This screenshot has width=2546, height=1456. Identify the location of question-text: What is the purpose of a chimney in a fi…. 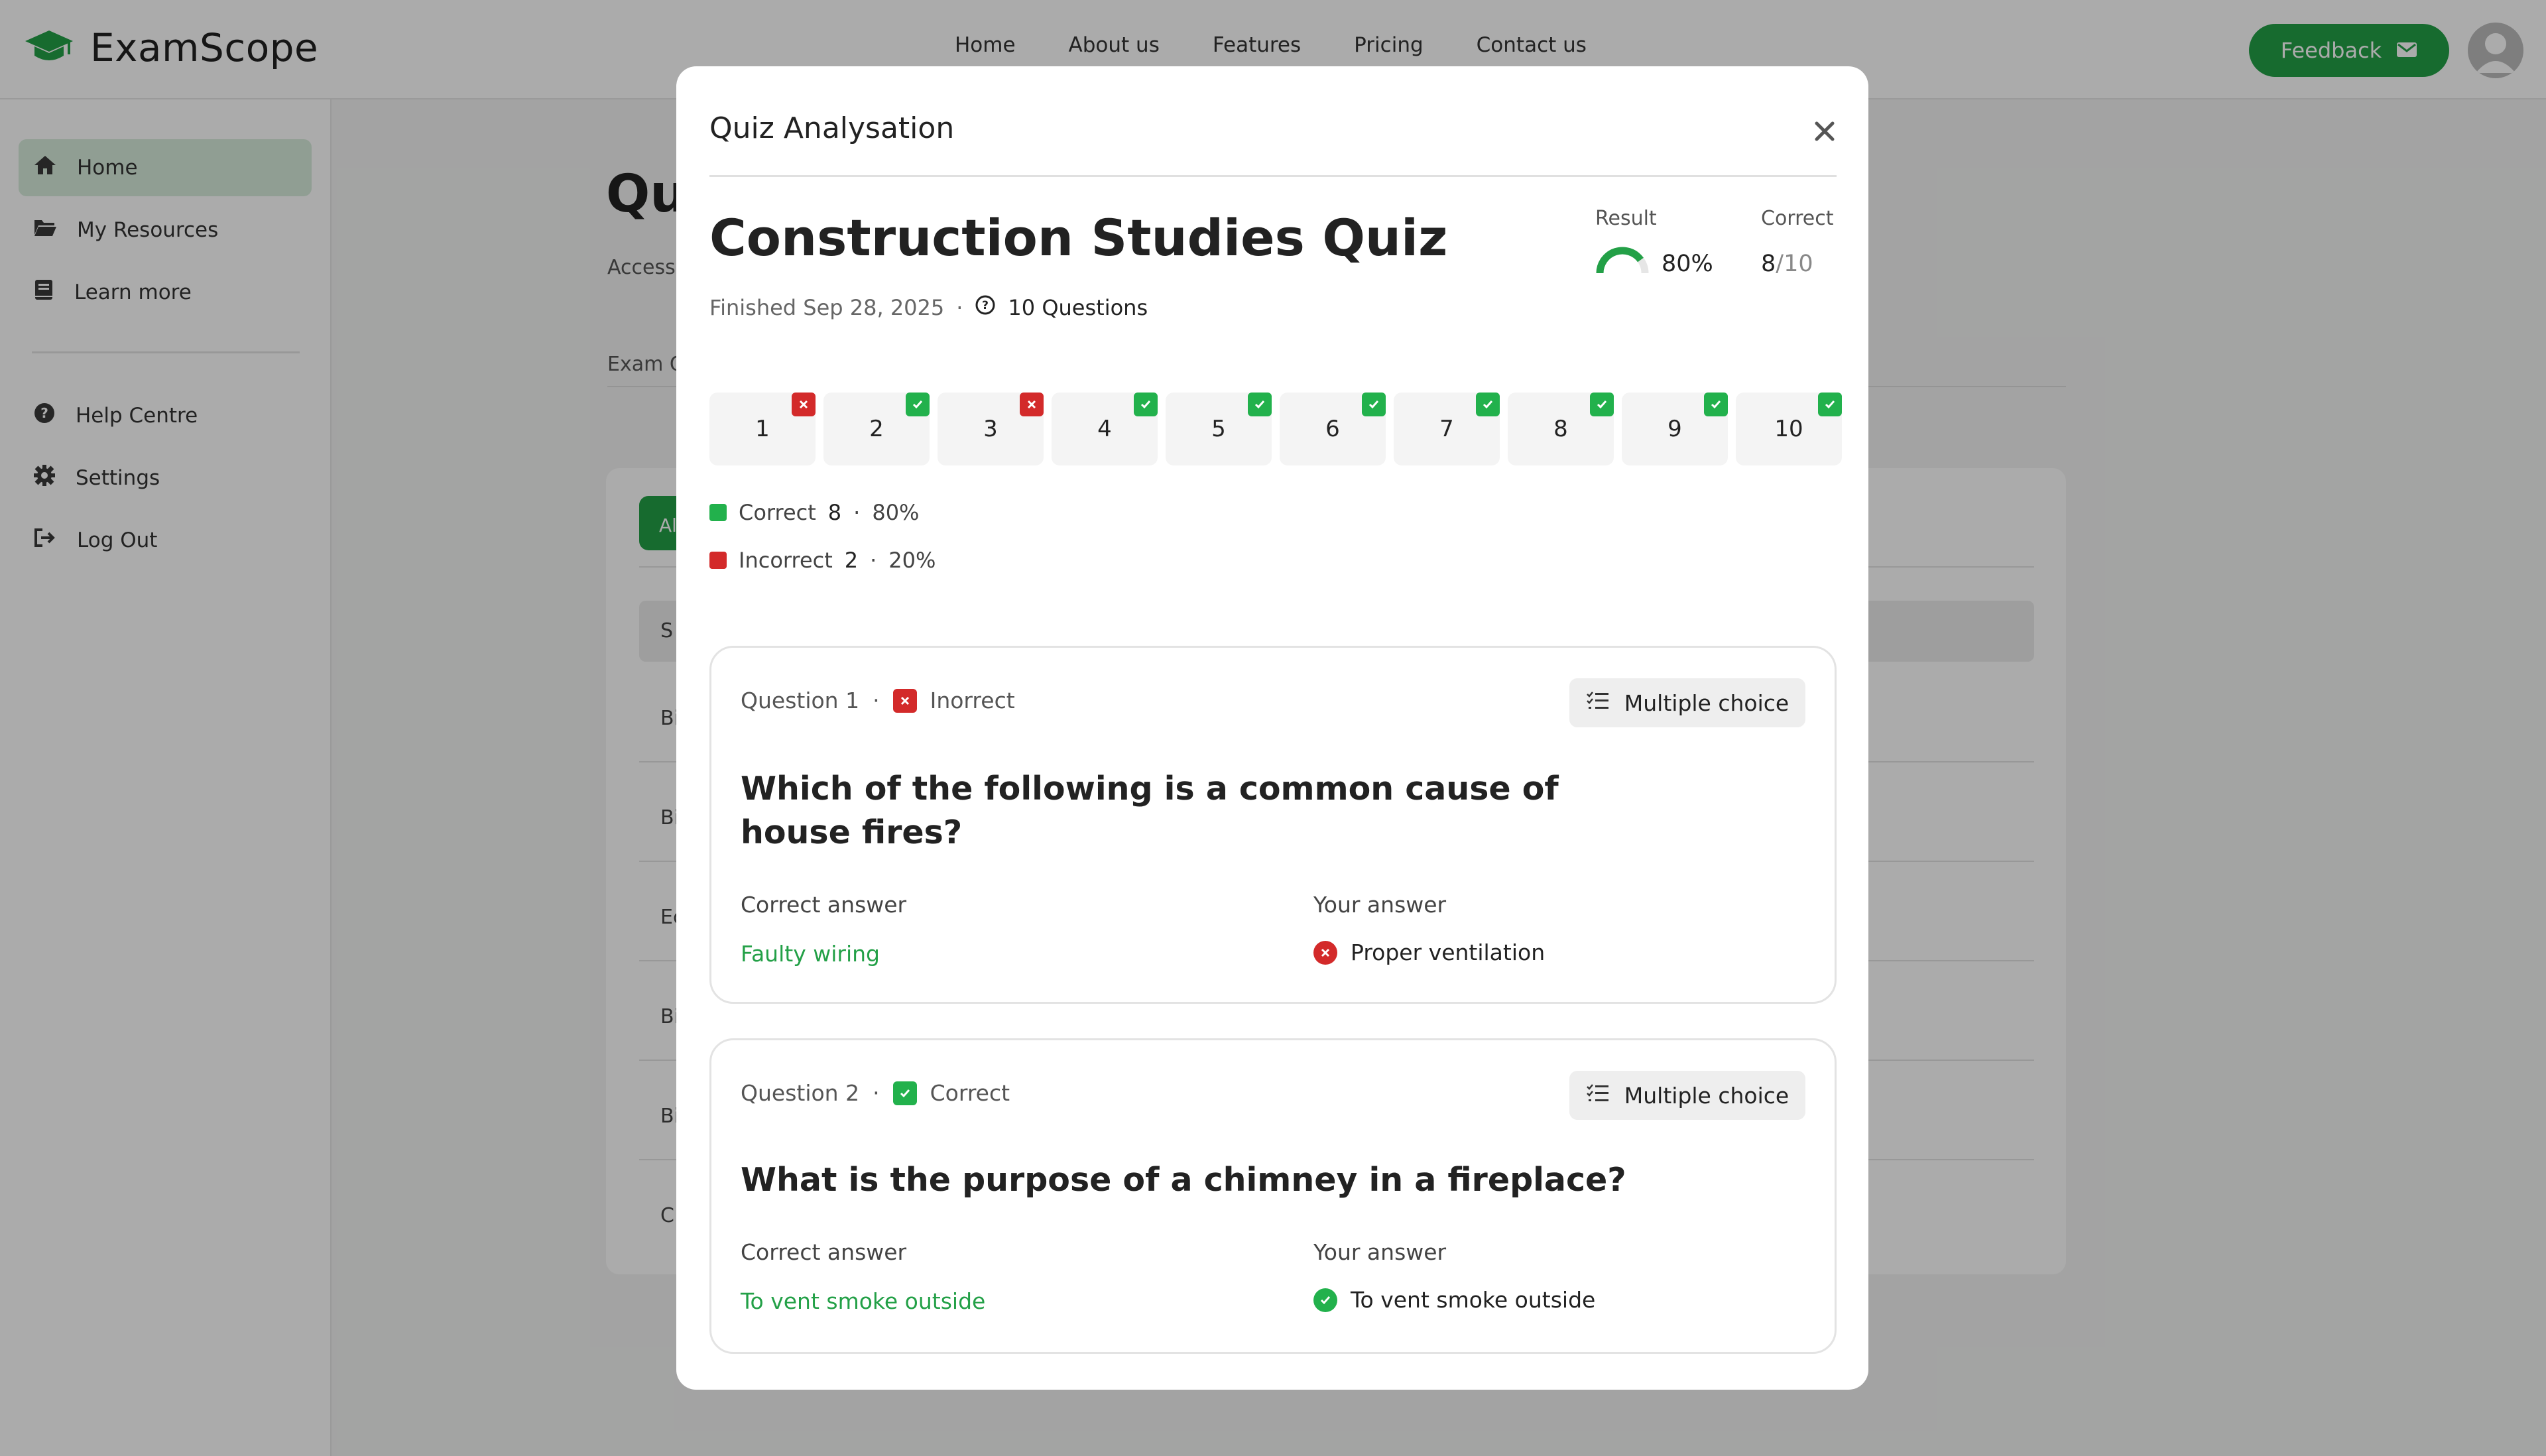
(1183, 1180).